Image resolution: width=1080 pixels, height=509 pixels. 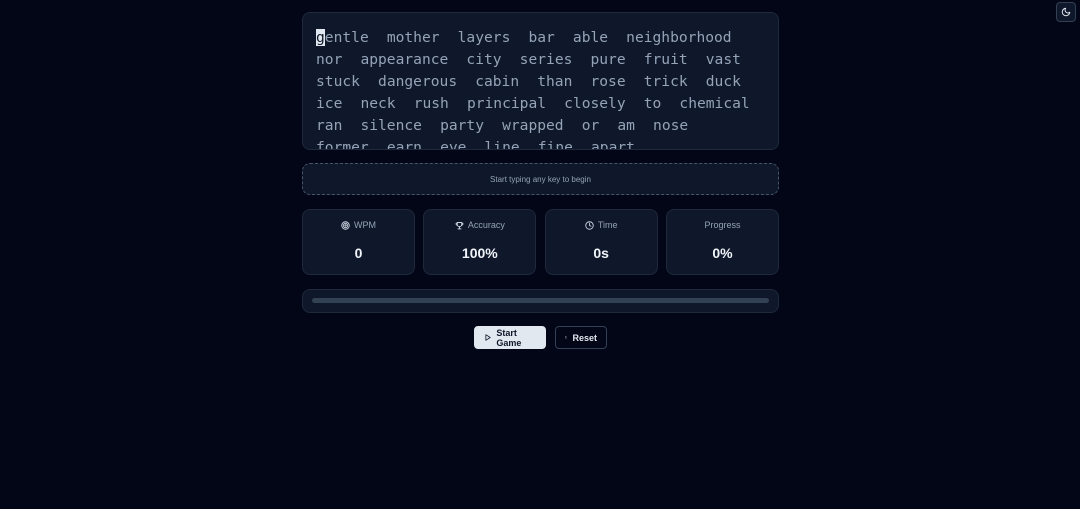 What do you see at coordinates (540, 242) in the screenshot?
I see `stats-row: WPM 0 Accuracy 100% Time 0s Progress 0%` at bounding box center [540, 242].